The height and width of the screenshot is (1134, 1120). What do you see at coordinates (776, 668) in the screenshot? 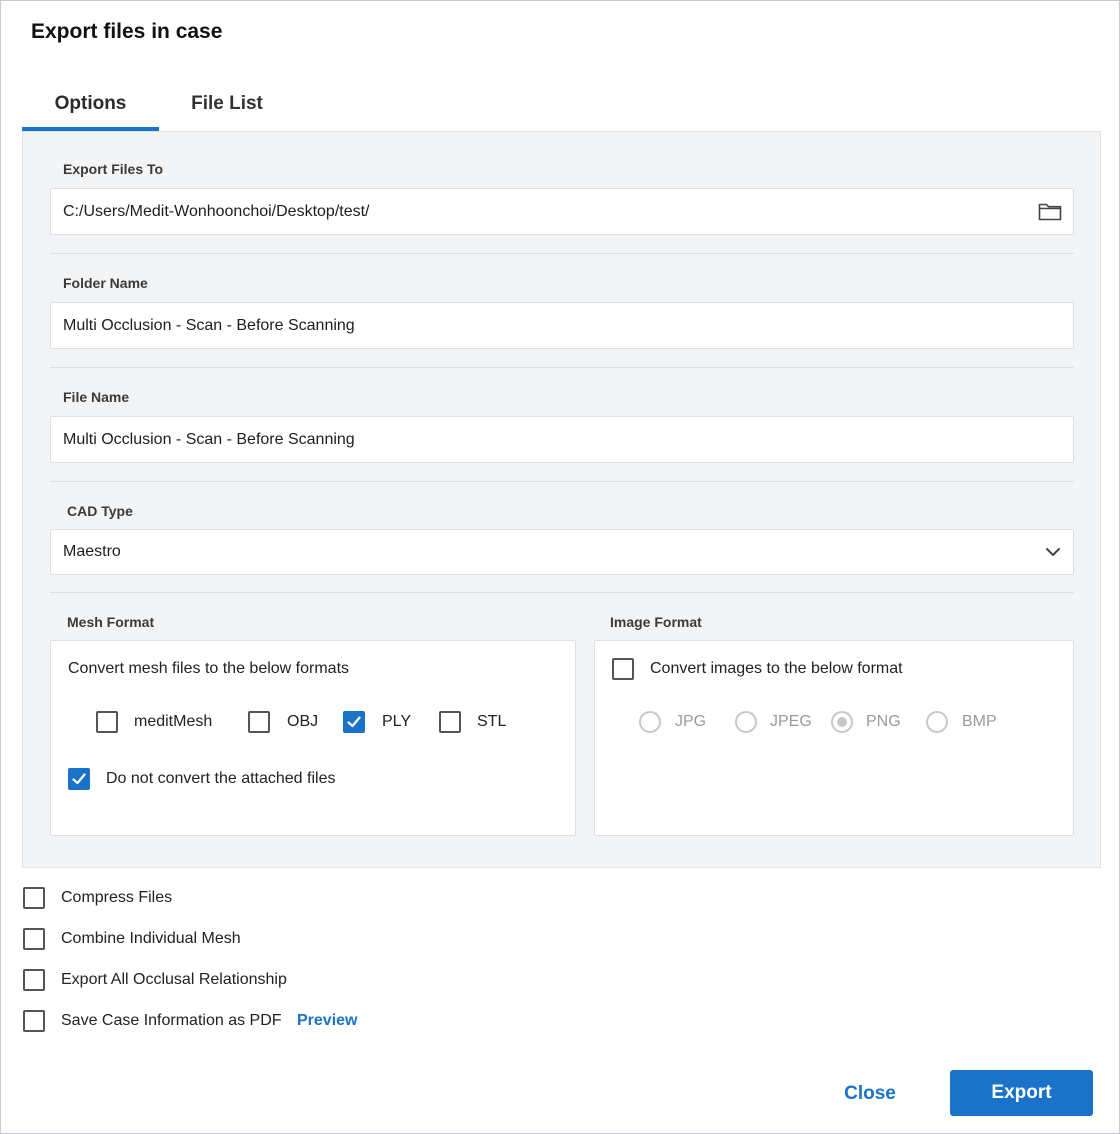
I see `convert-images-label: Convert images to the below format` at bounding box center [776, 668].